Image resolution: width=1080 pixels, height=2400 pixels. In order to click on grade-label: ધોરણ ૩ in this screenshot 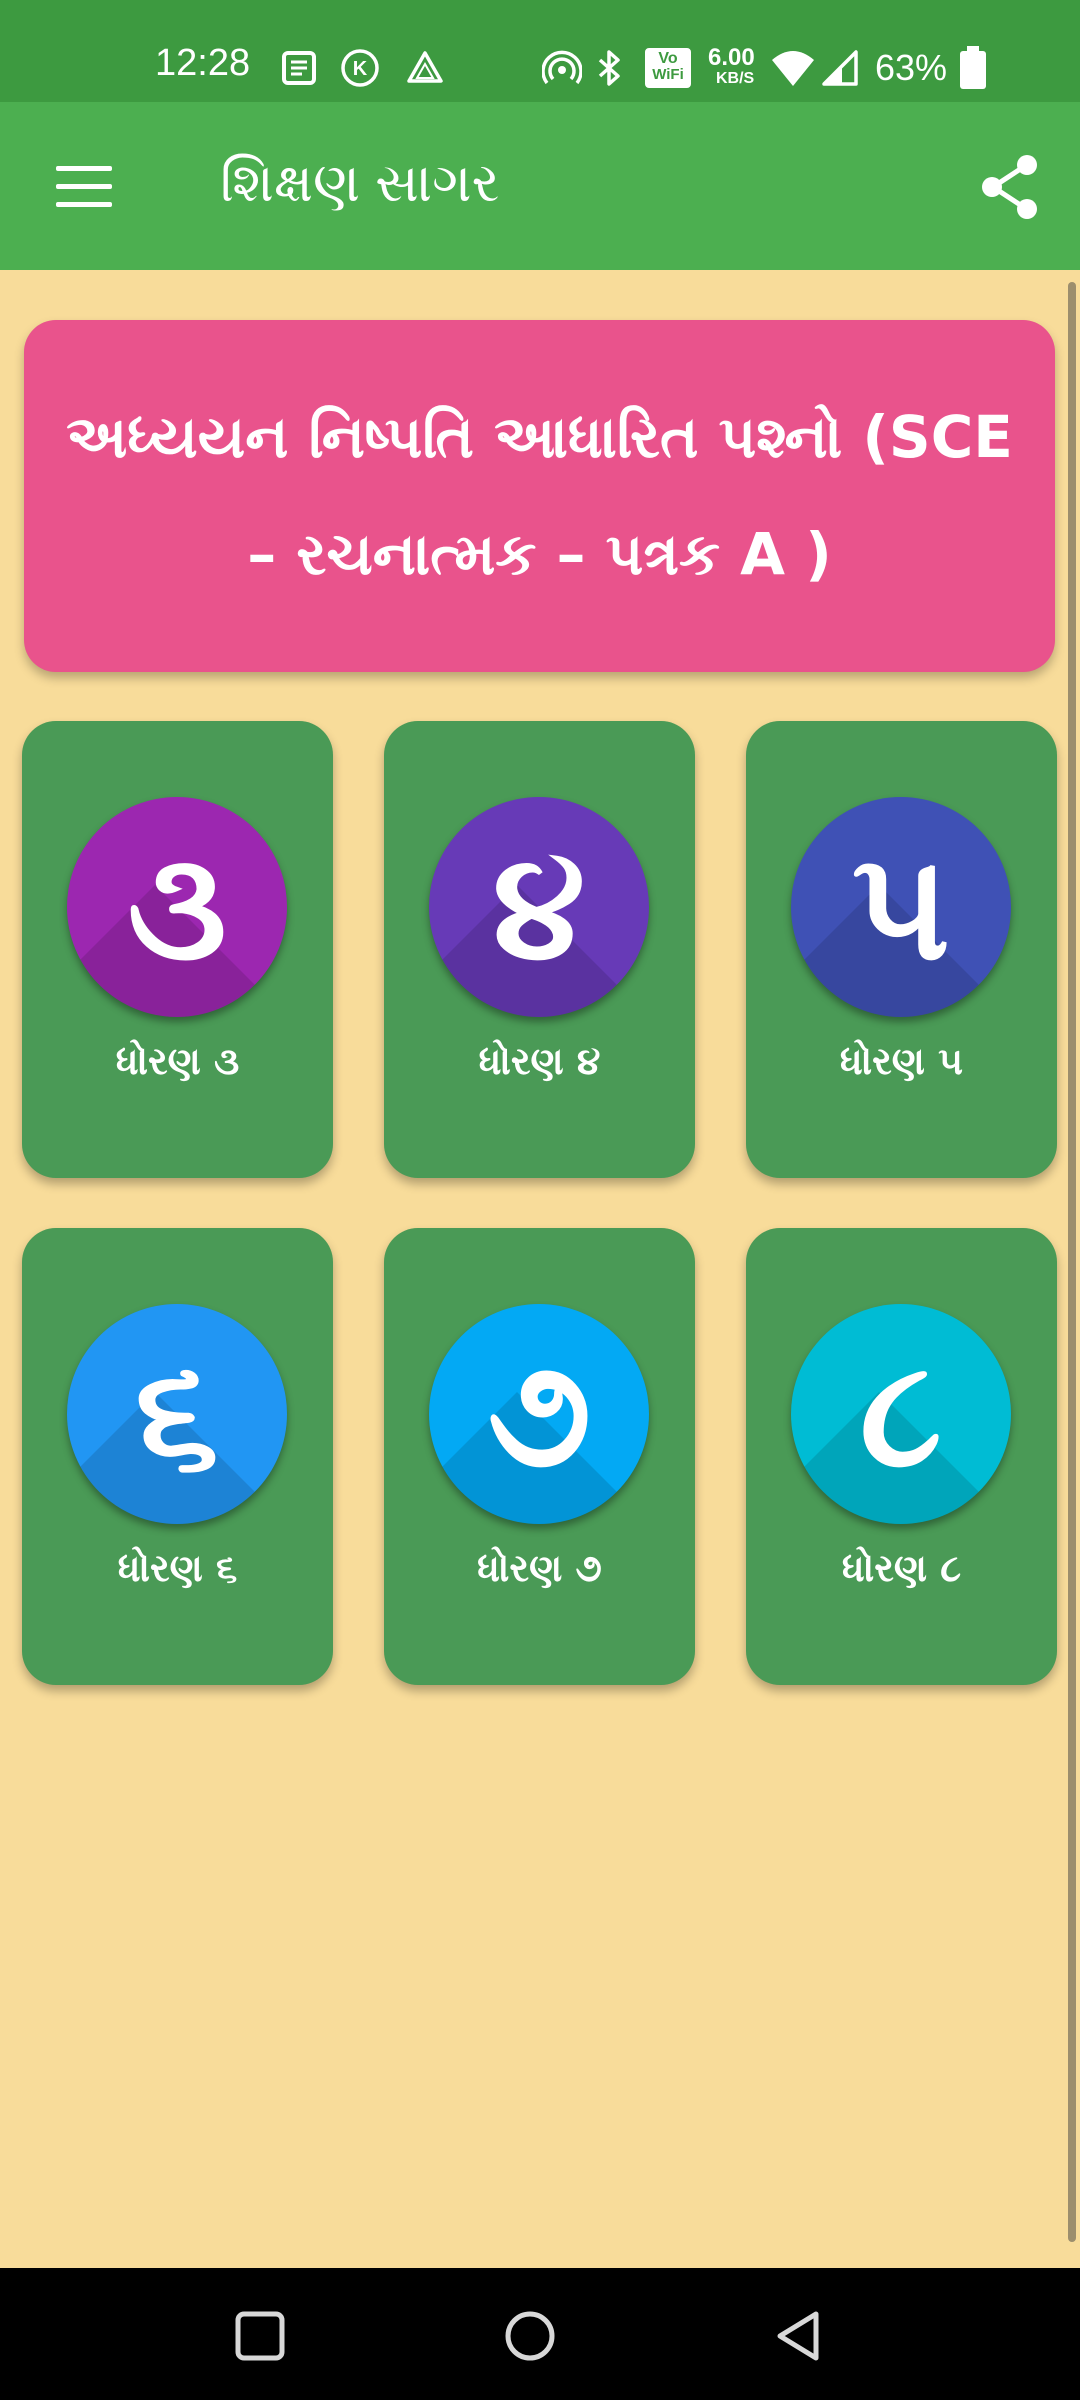, I will do `click(177, 1061)`.